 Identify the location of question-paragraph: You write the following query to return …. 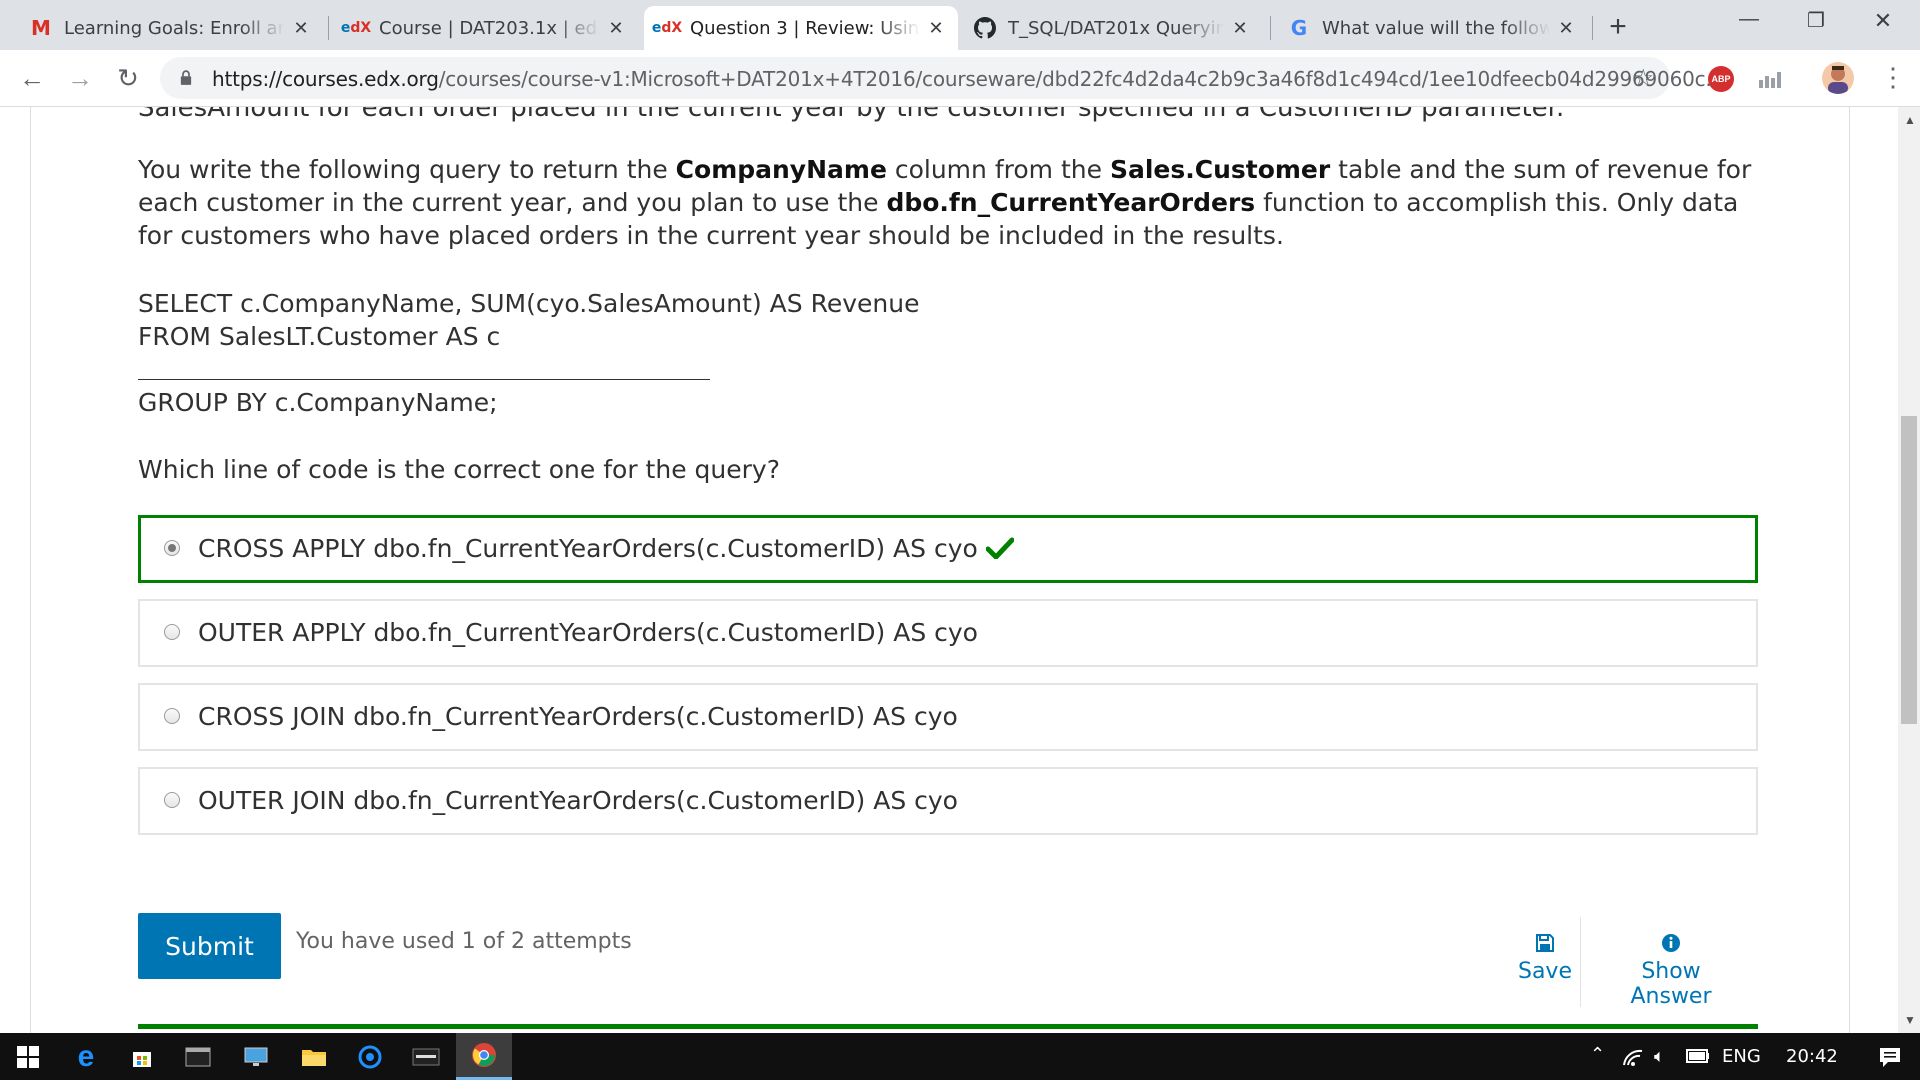
(945, 202).